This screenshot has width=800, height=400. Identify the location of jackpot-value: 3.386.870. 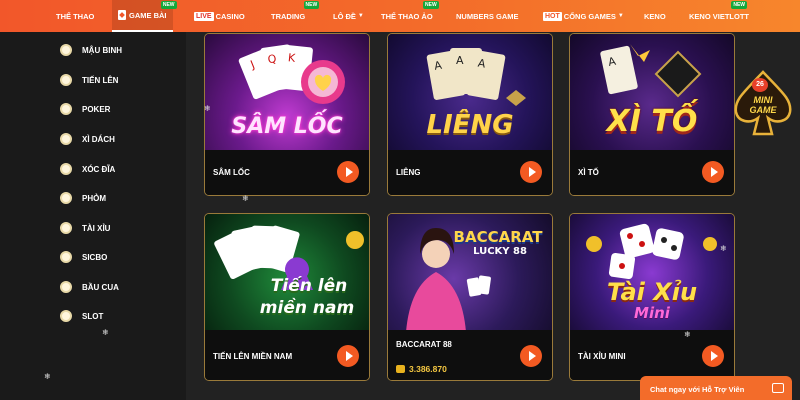
(428, 369).